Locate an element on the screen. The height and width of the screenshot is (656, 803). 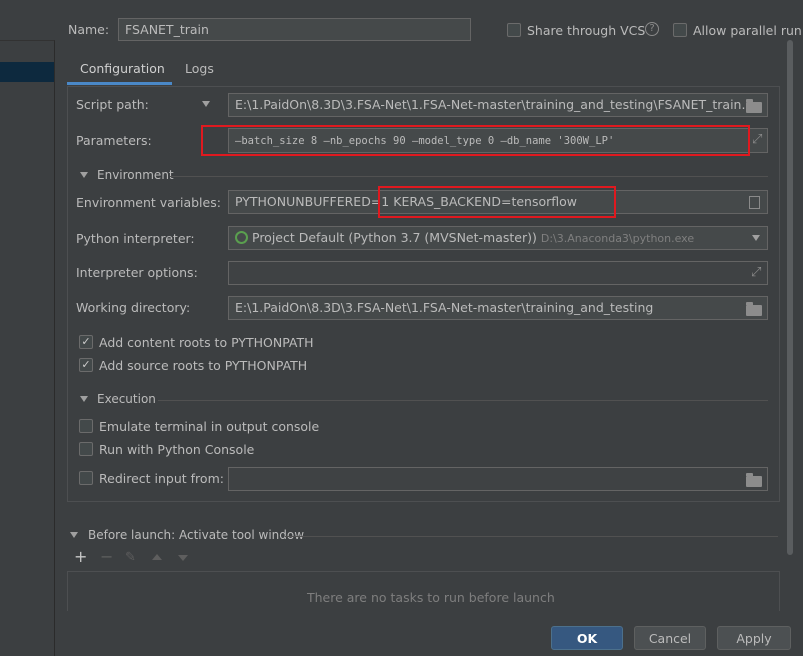
scrollbar is located at coordinates (790, 297).